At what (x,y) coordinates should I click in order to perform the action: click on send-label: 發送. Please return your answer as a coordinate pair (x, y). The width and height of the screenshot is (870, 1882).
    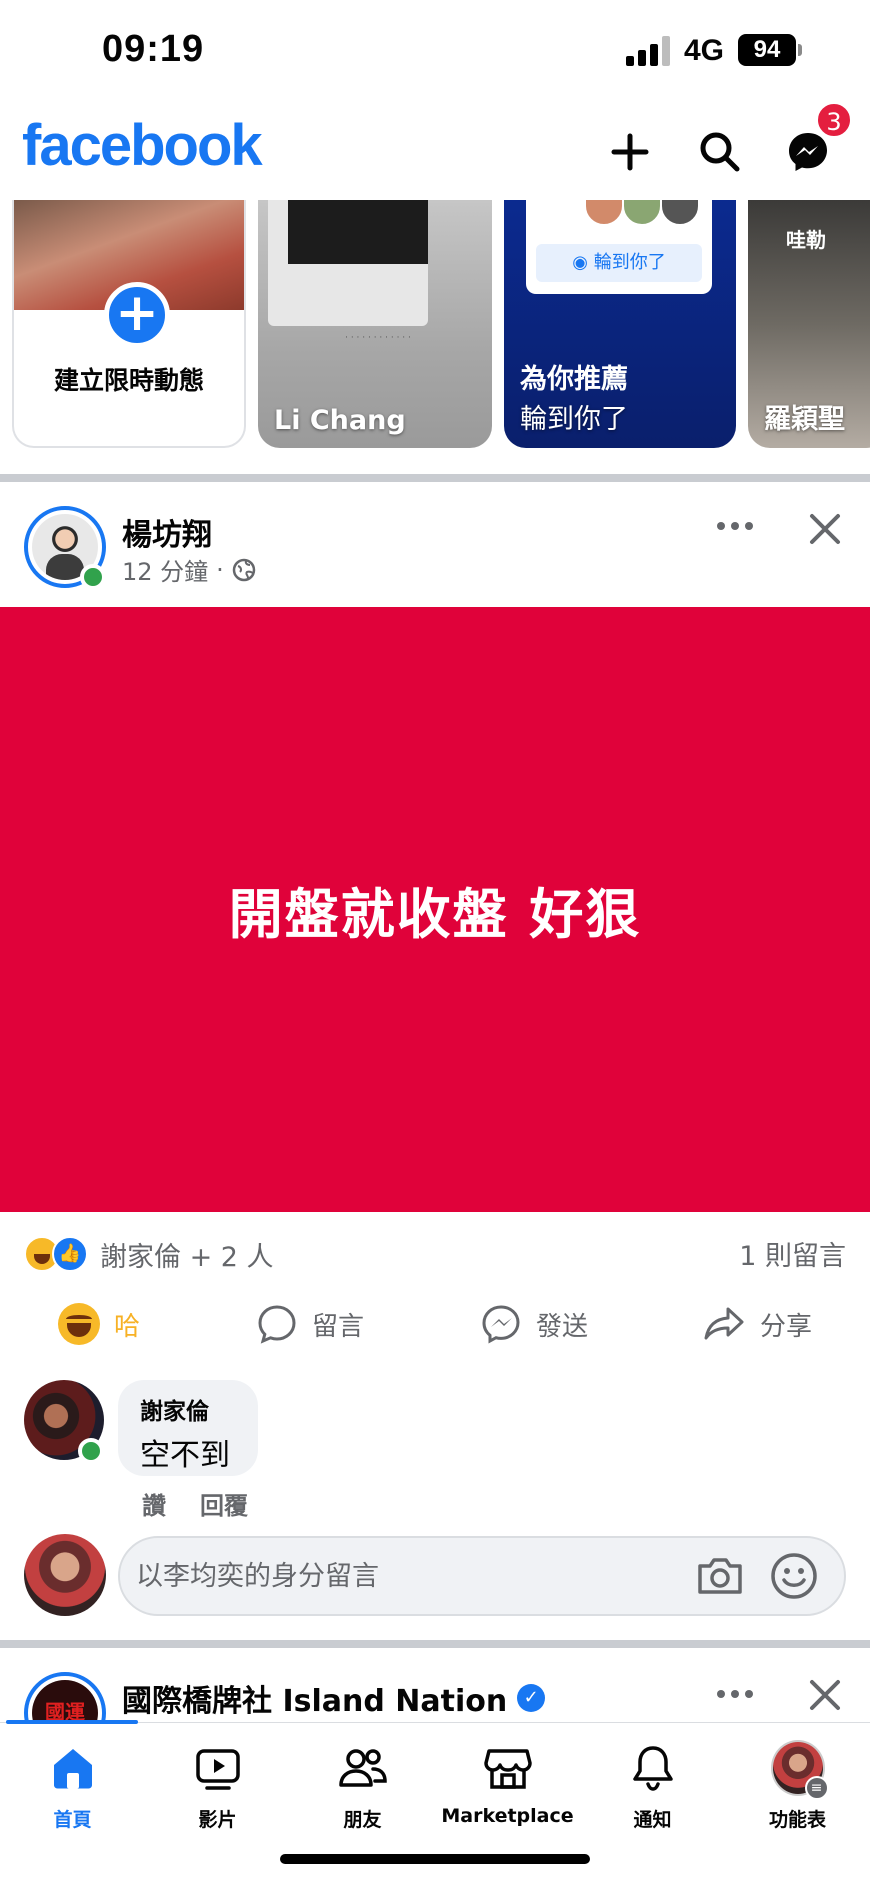
    Looking at the image, I should click on (562, 1326).